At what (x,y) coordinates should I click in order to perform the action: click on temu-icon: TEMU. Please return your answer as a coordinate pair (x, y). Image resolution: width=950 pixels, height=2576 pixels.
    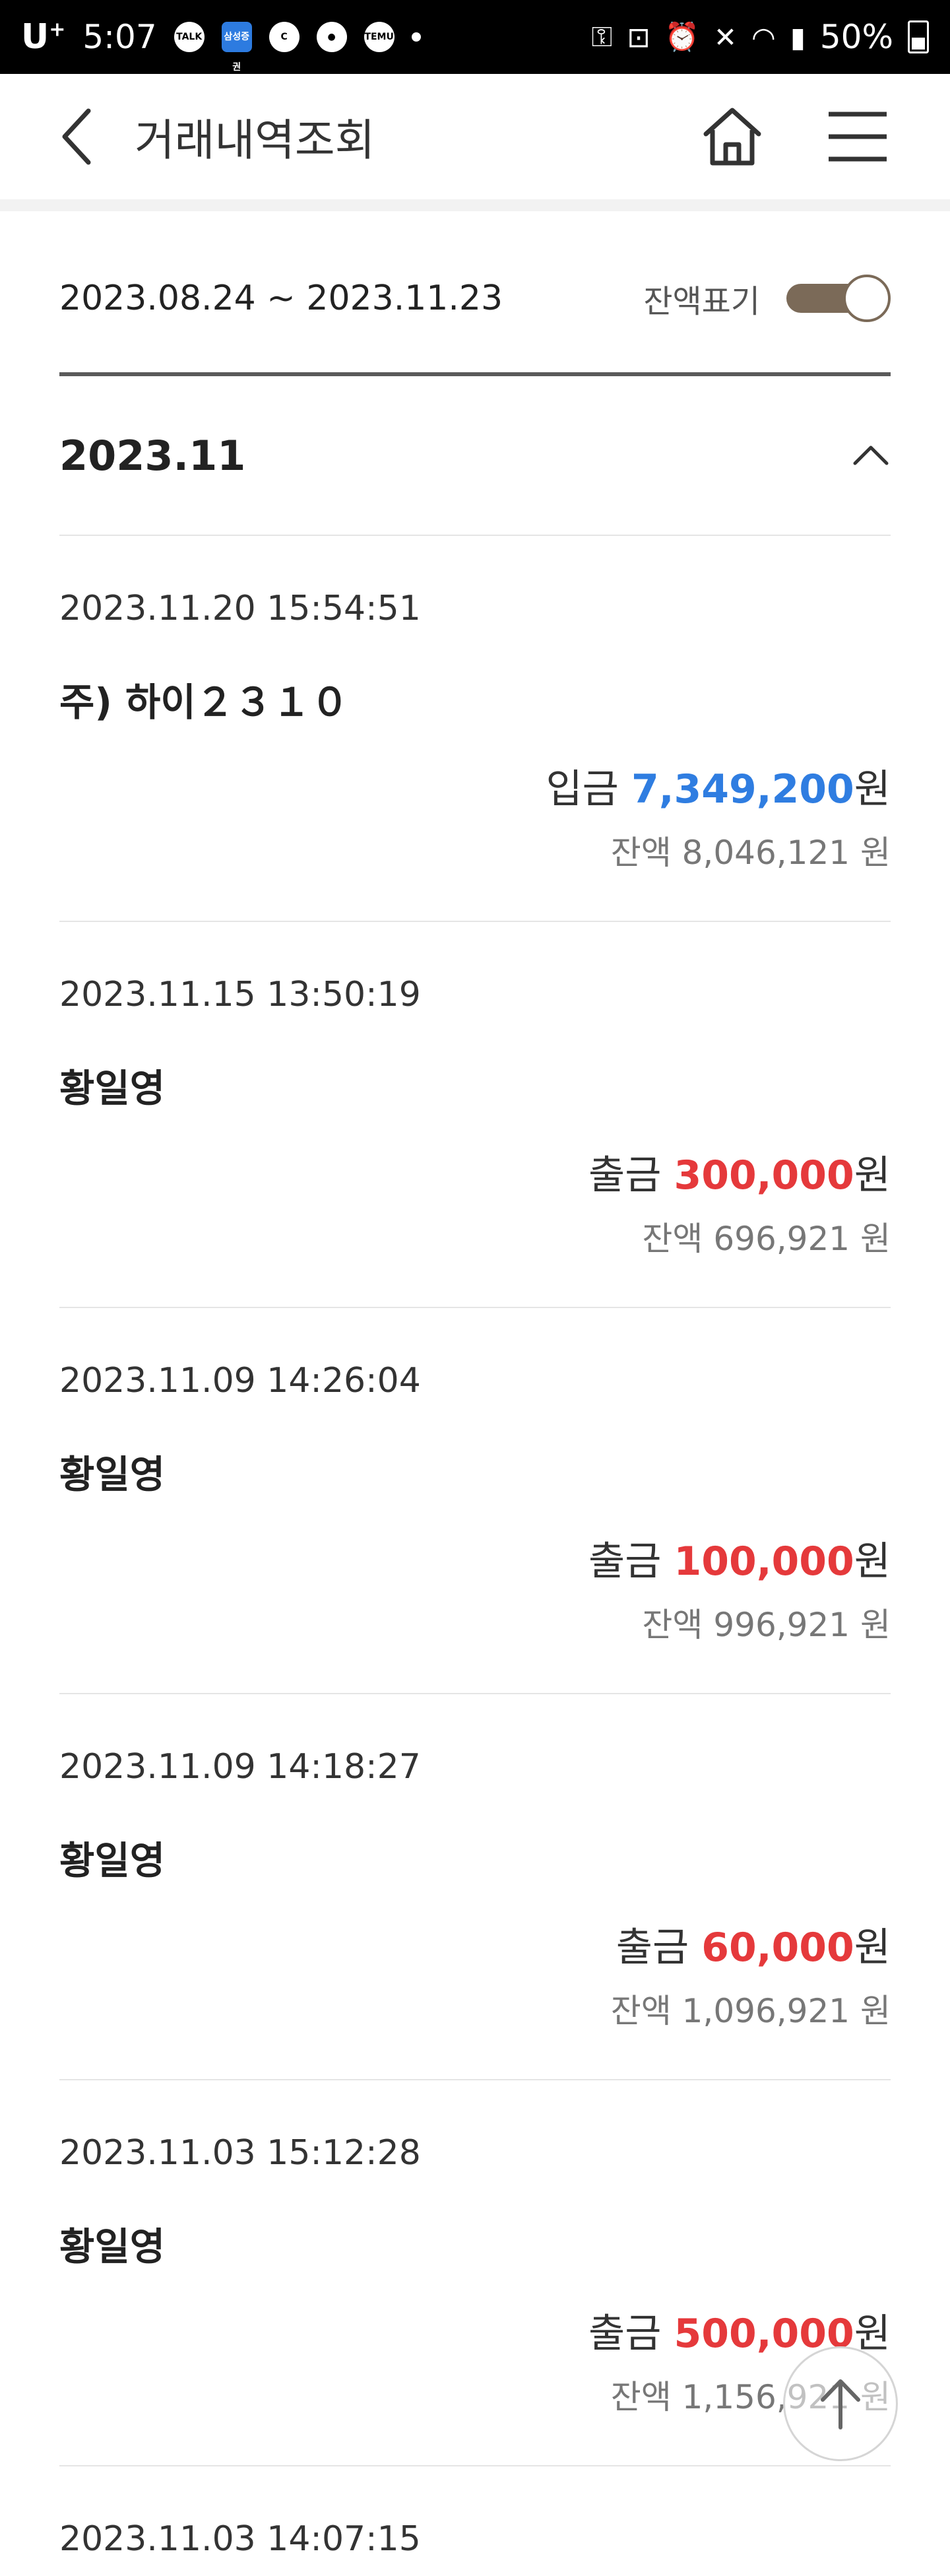
    Looking at the image, I should click on (379, 37).